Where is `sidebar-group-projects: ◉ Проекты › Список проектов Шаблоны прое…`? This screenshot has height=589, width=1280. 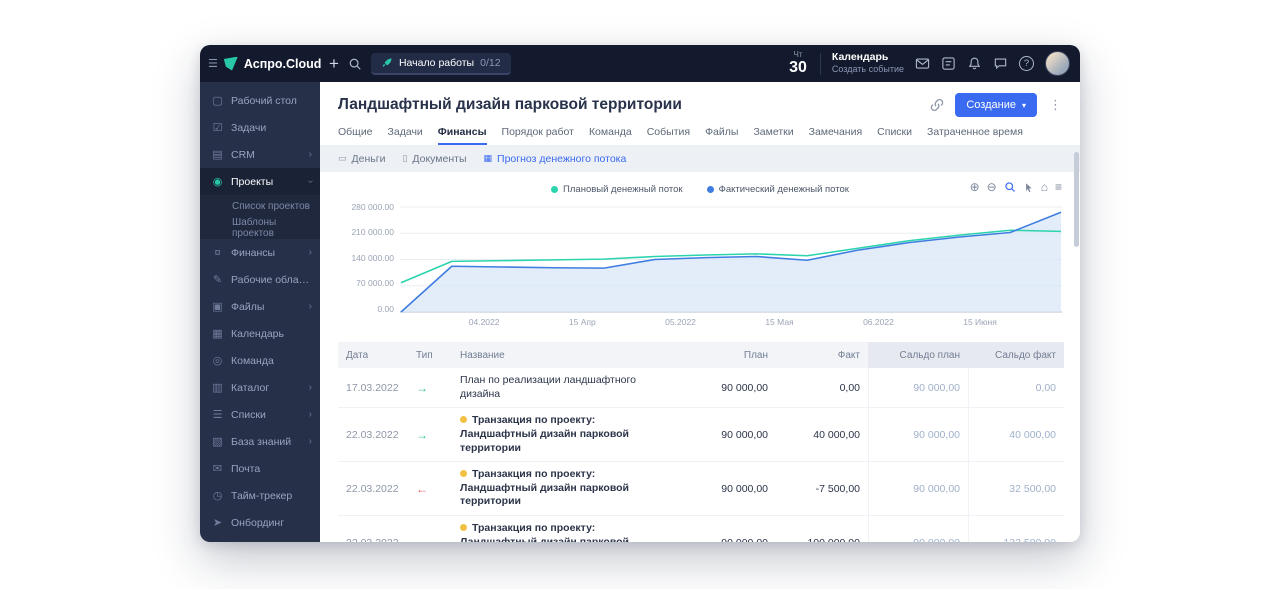 sidebar-group-projects: ◉ Проекты › Список проектов Шаблоны прое… is located at coordinates (260, 203).